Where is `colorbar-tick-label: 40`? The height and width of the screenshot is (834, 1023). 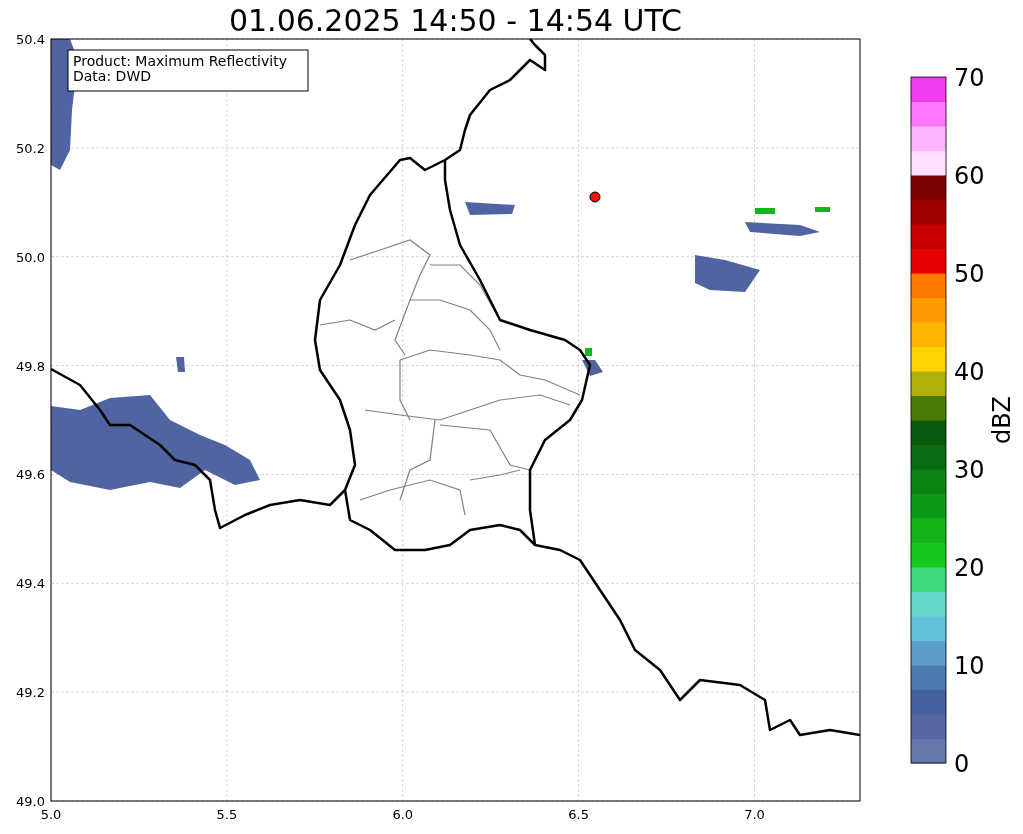
colorbar-tick-label: 40 is located at coordinates (969, 372).